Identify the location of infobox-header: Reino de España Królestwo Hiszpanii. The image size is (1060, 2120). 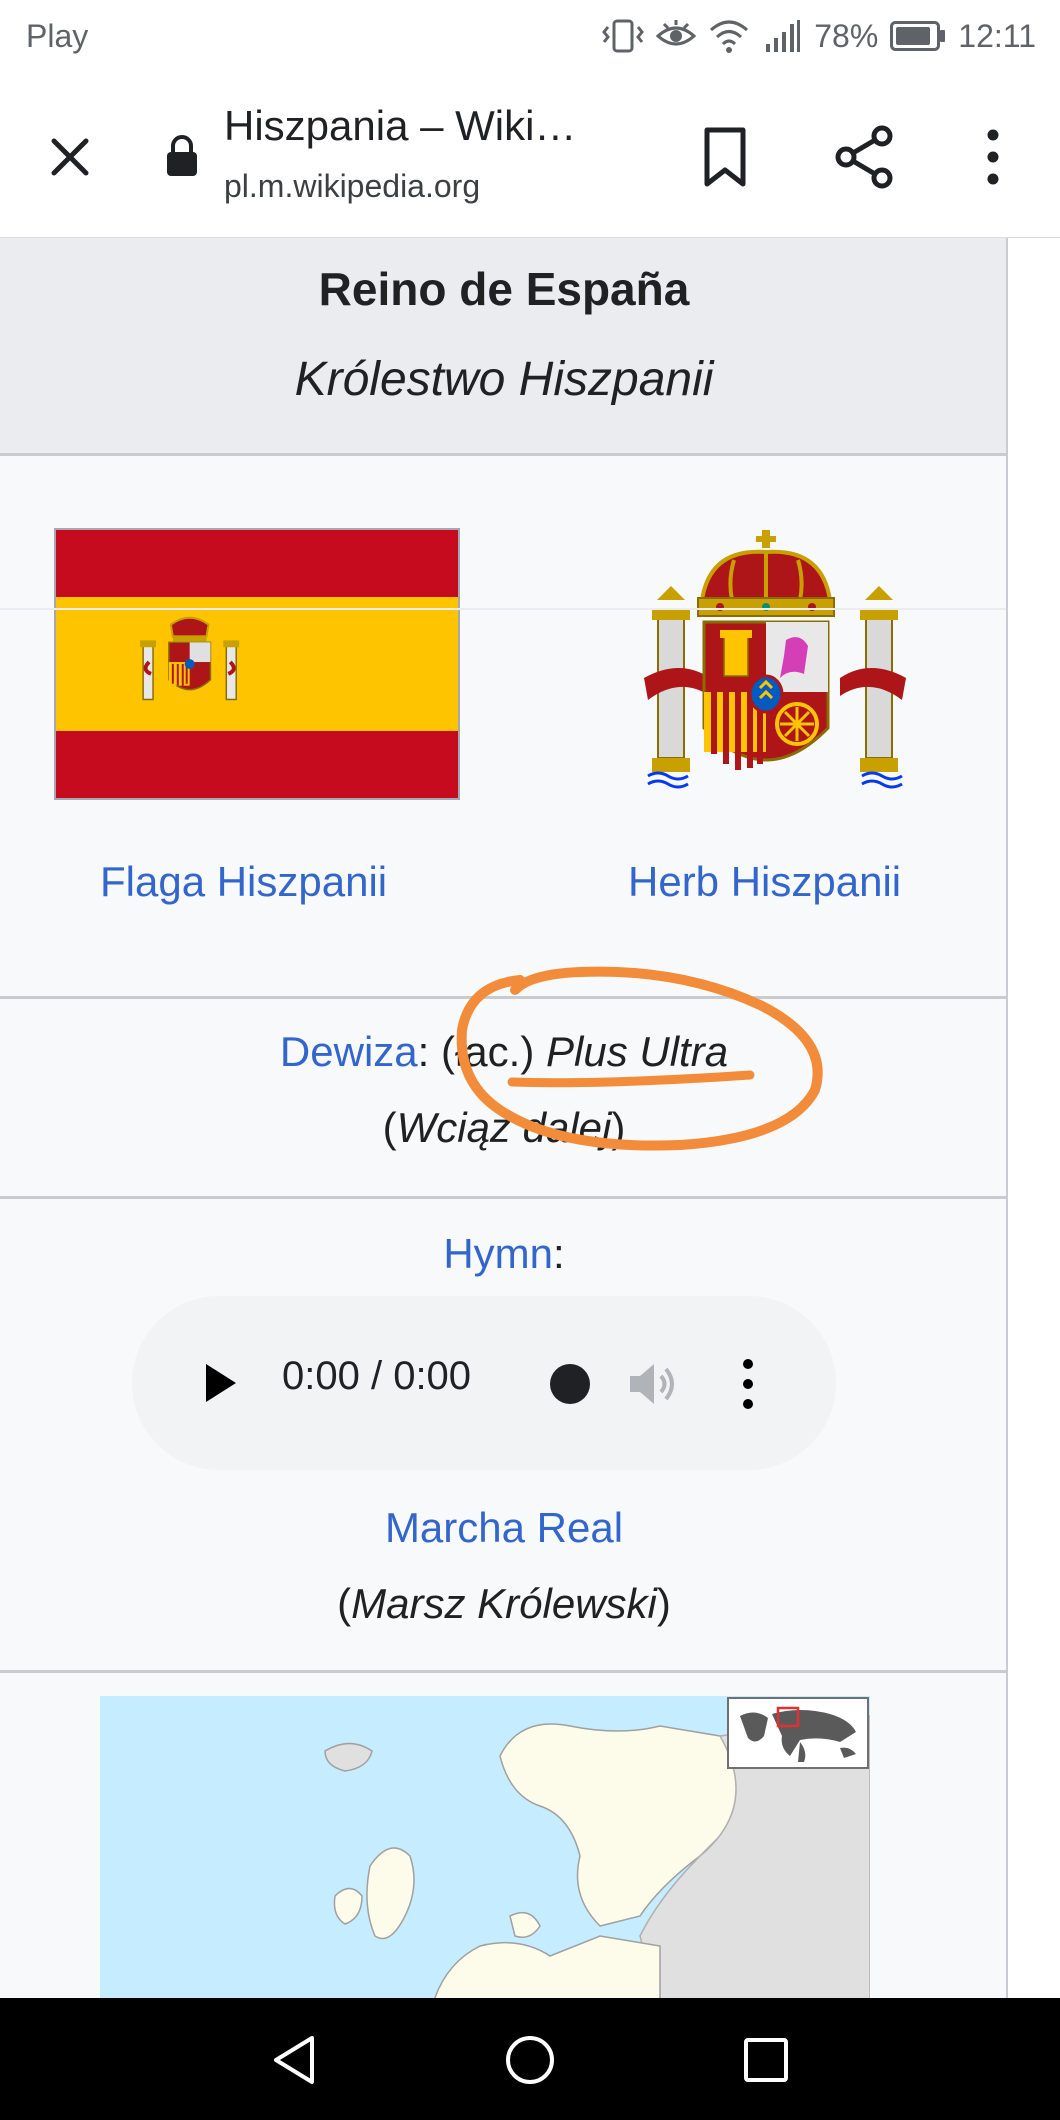
(503, 347).